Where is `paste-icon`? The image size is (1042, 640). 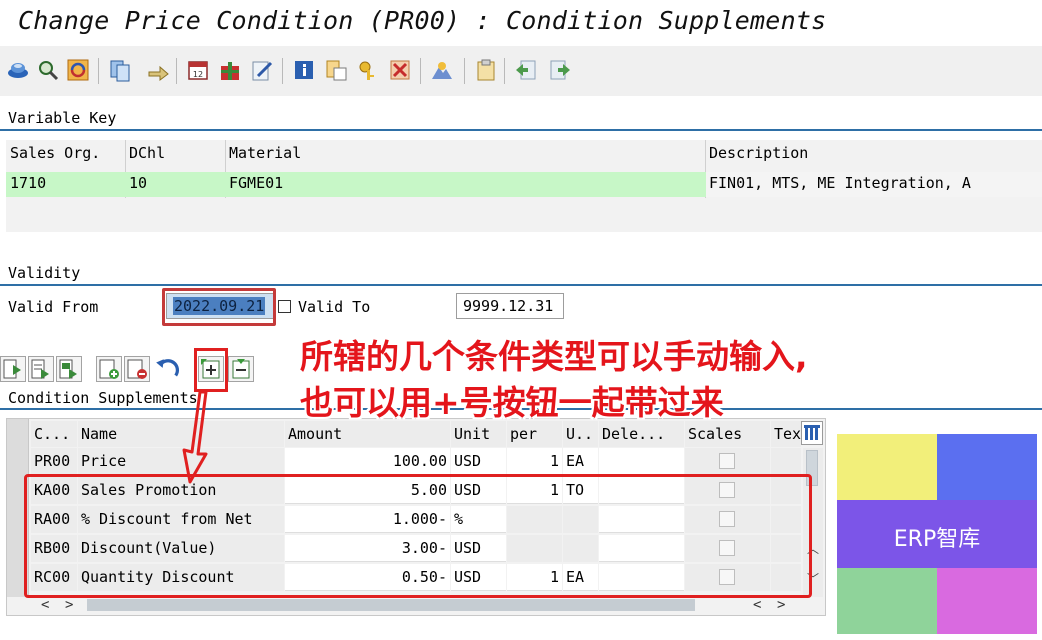 paste-icon is located at coordinates (486, 70).